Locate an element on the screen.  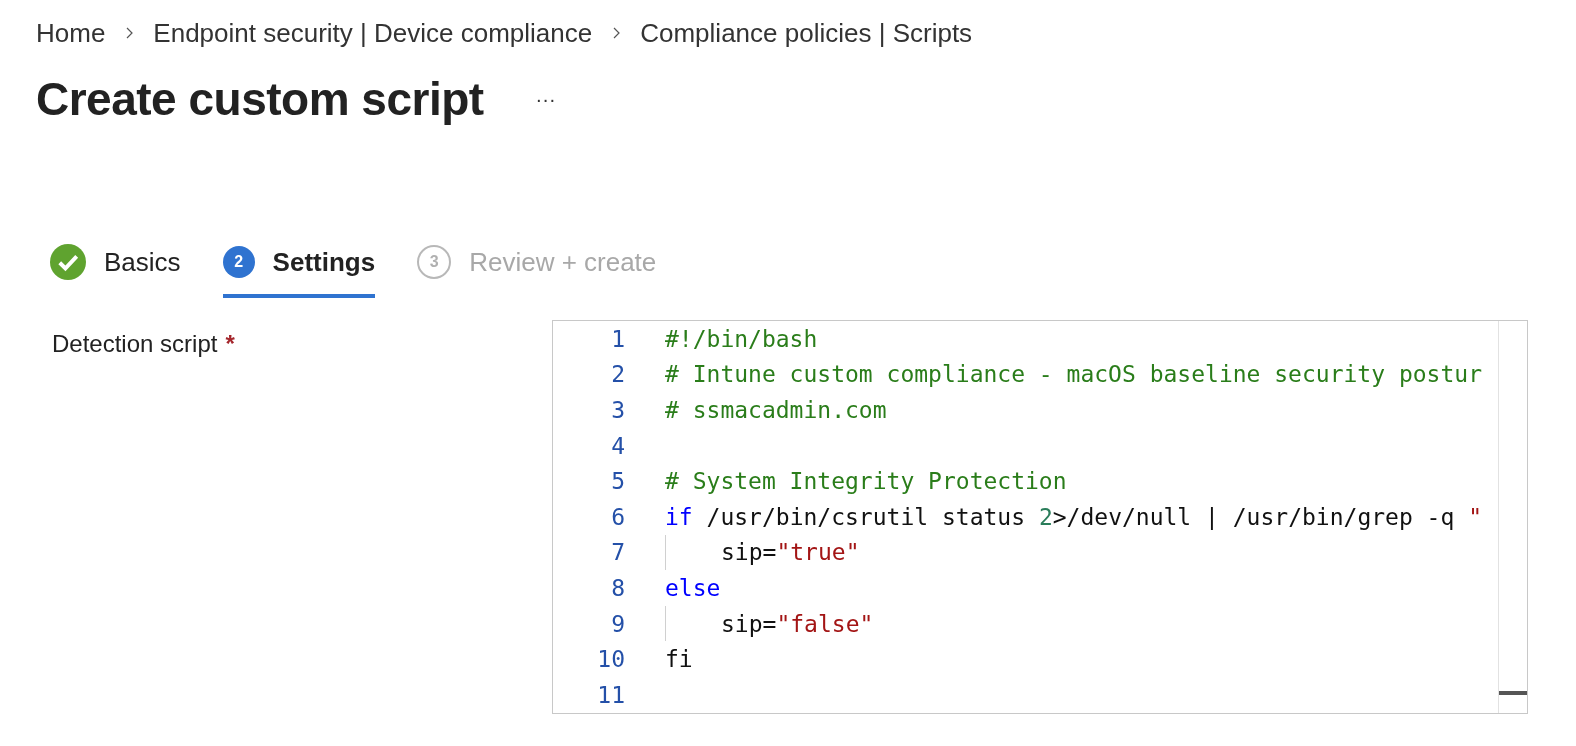
line-number: 4 is located at coordinates (617, 445).